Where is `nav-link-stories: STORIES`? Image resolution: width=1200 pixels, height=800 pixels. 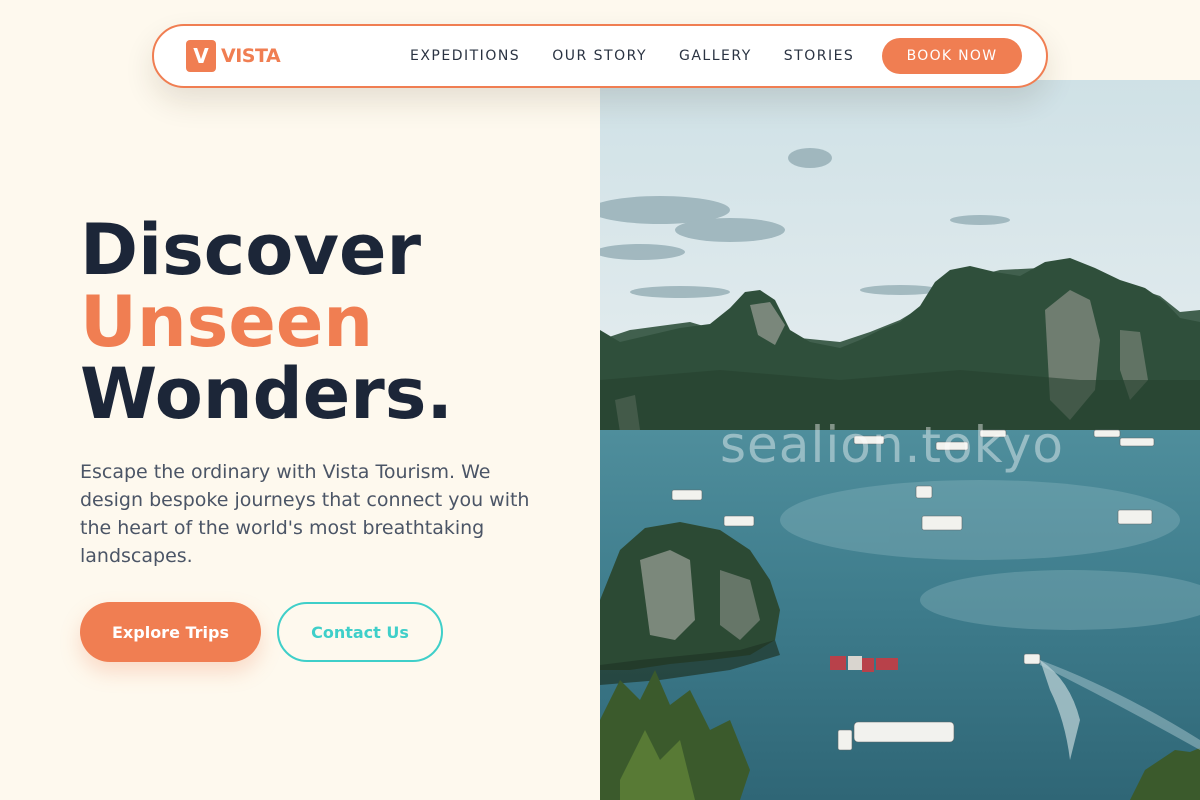
nav-link-stories: STORIES is located at coordinates (819, 56).